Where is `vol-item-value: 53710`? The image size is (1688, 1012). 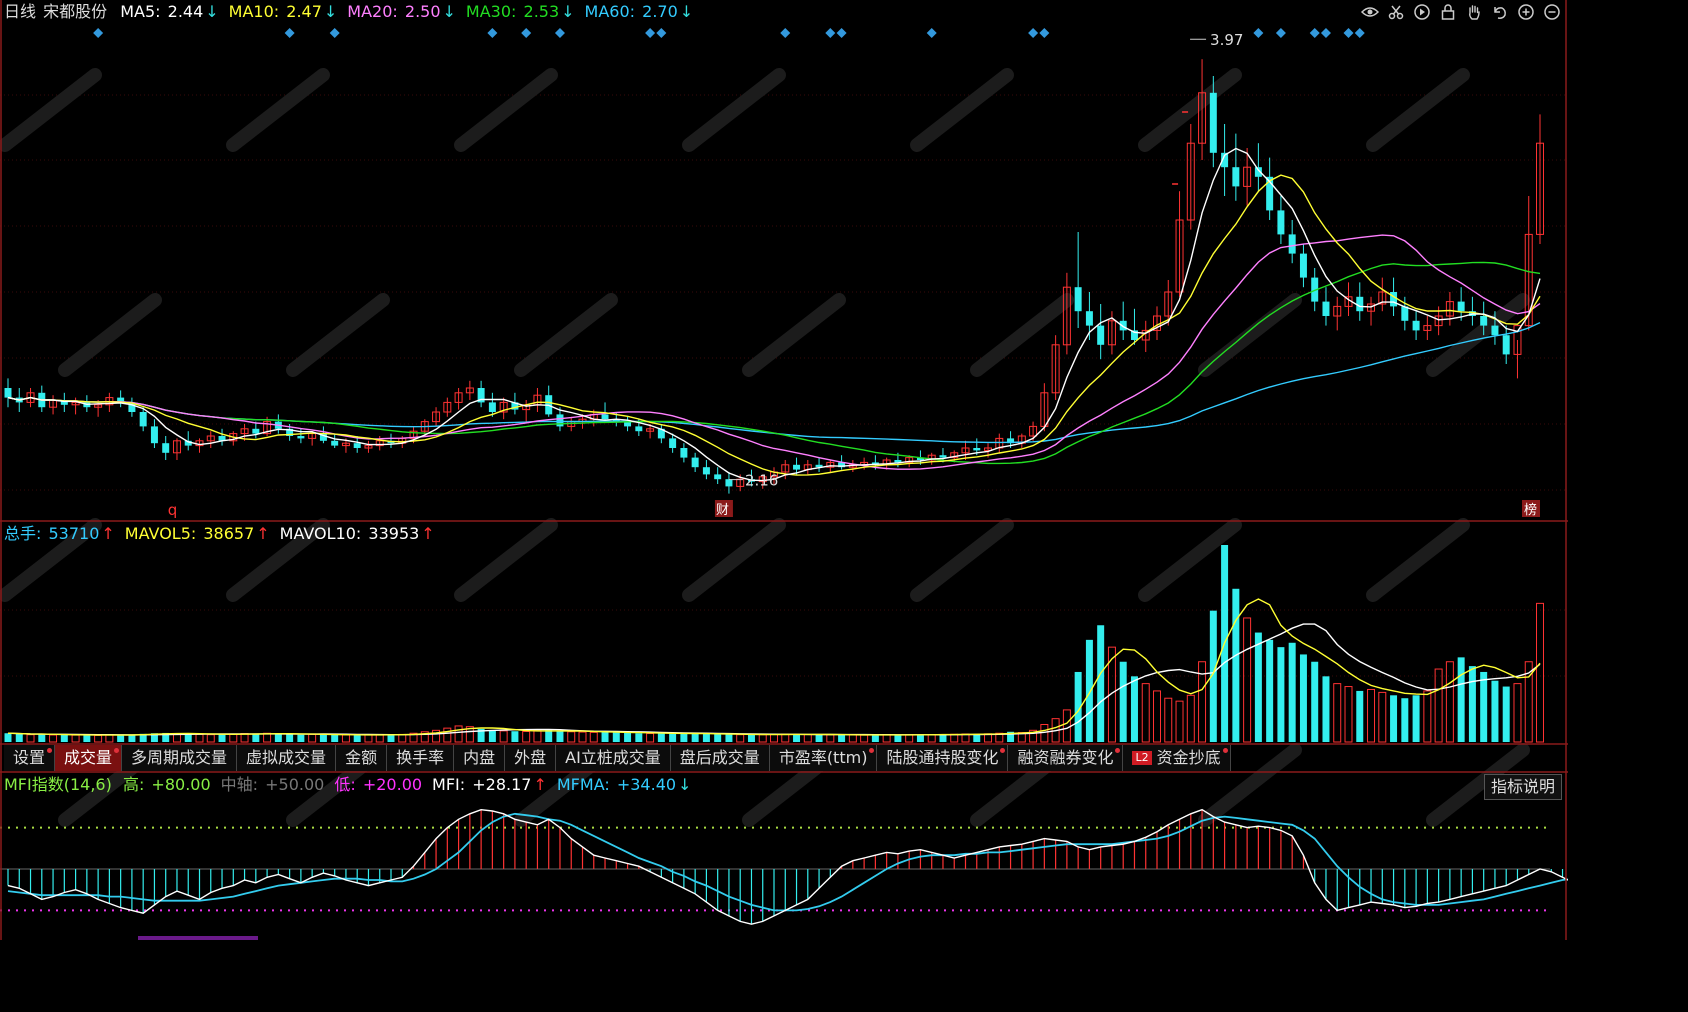 vol-item-value: 53710 is located at coordinates (71, 533).